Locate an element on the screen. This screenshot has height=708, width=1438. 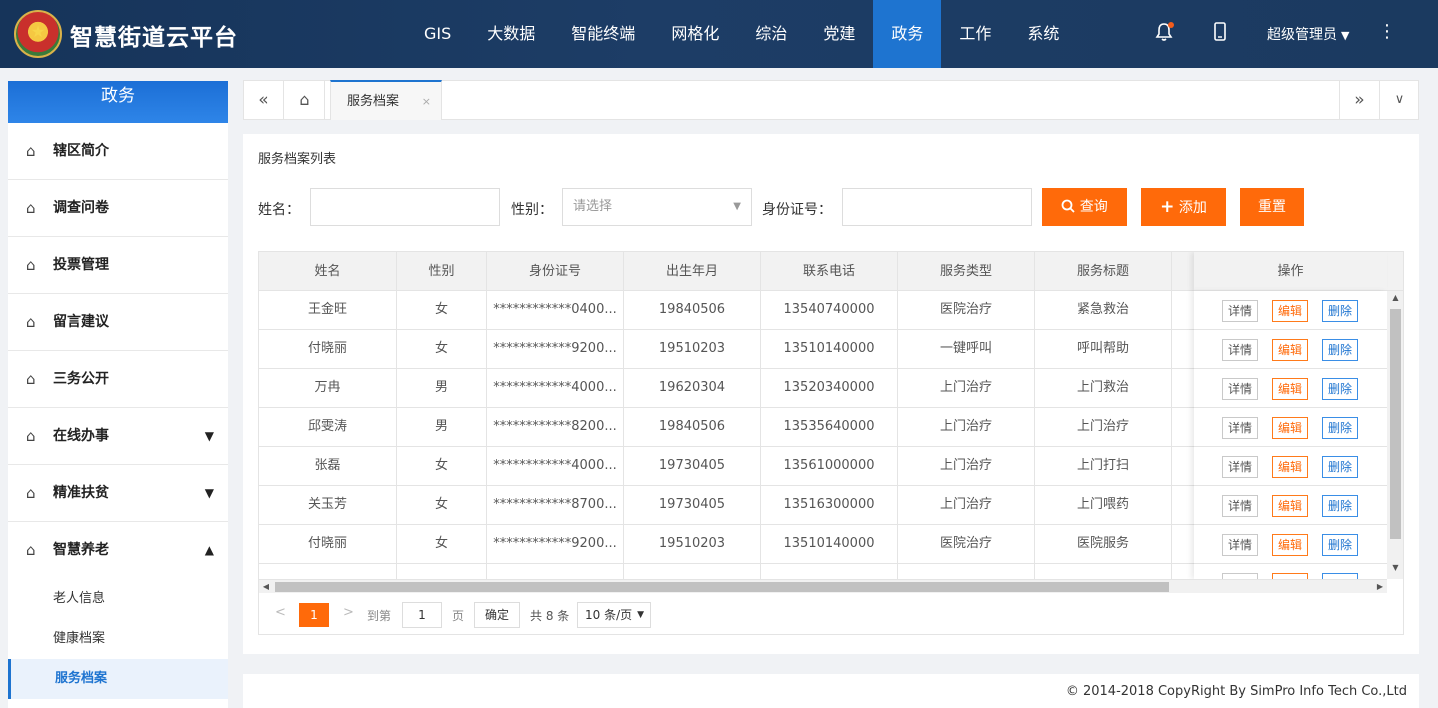
scroll-up-icon: ▲ is located at coordinates (1395, 297).